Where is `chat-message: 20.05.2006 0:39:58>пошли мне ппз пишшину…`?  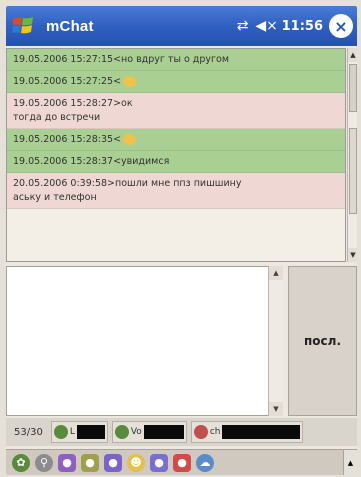
chat-message: 20.05.2006 0:39:58>пошли мне ппз пишшину… is located at coordinates (176, 191).